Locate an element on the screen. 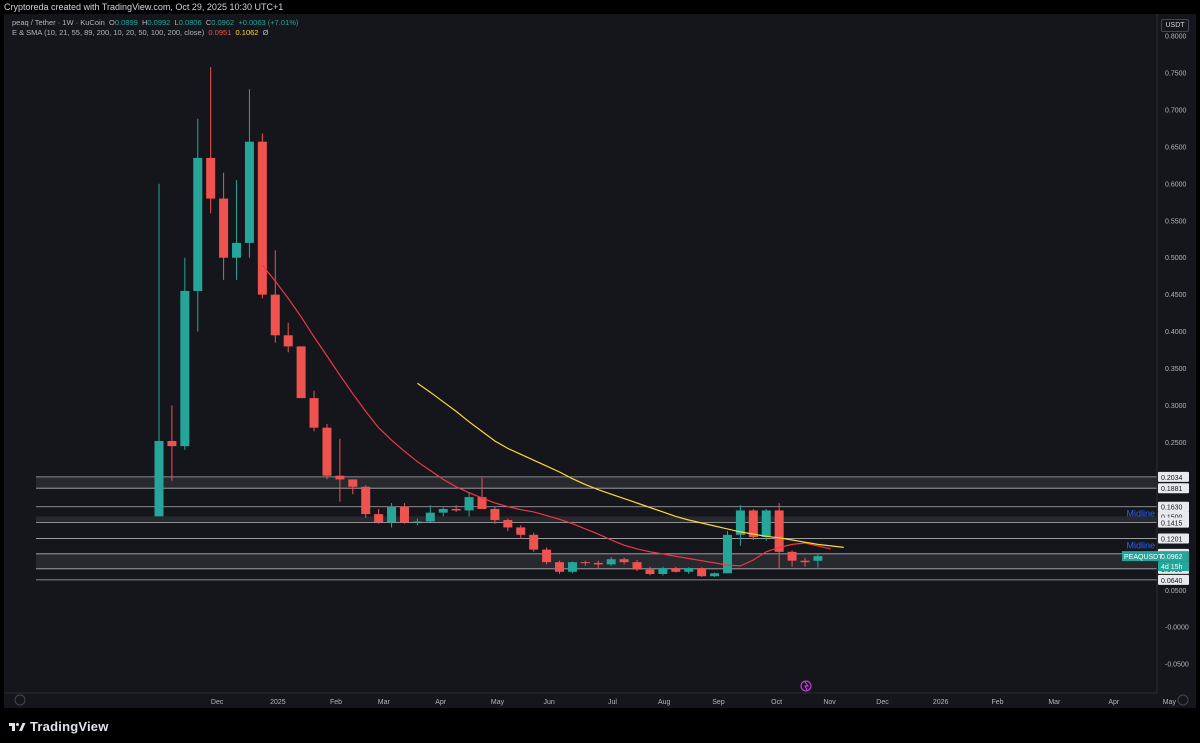 Image resolution: width=1200 pixels, height=743 pixels. tradingview-logo-text: TradingView is located at coordinates (69, 726).